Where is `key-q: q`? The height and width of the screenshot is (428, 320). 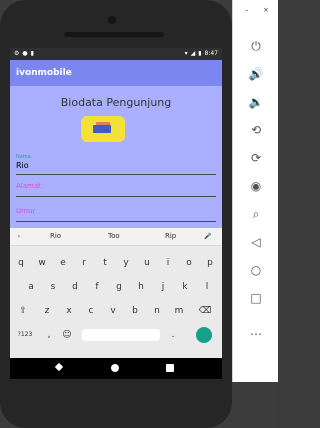 key-q: q is located at coordinates (21, 263).